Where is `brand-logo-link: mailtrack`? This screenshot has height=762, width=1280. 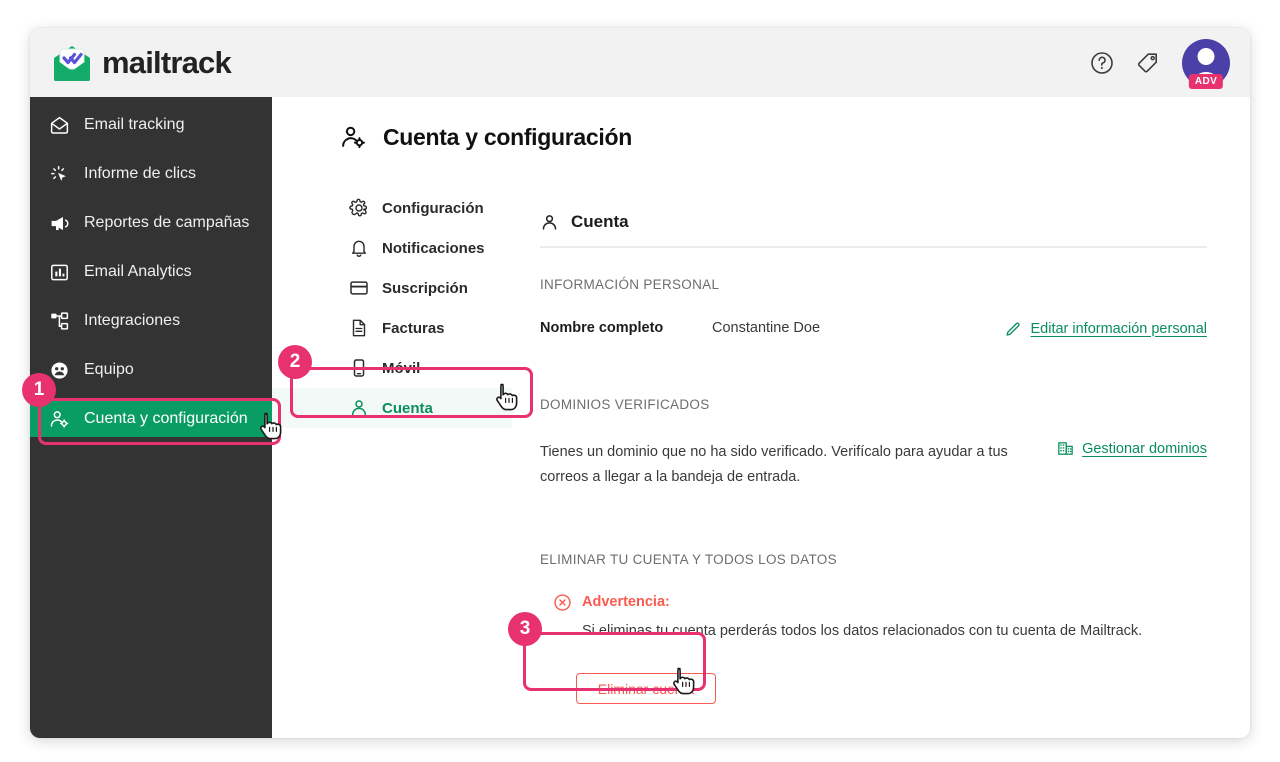 brand-logo-link: mailtrack is located at coordinates (141, 63).